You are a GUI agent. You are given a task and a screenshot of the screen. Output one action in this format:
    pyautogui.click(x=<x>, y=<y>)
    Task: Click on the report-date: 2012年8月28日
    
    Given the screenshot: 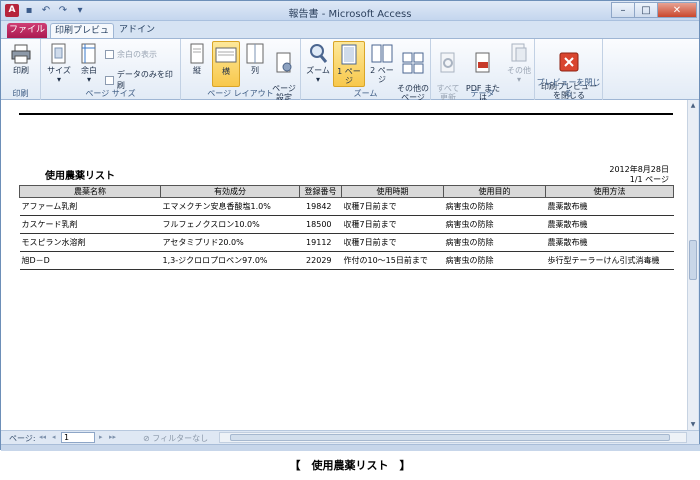 What is the action you would take?
    pyautogui.click(x=639, y=169)
    